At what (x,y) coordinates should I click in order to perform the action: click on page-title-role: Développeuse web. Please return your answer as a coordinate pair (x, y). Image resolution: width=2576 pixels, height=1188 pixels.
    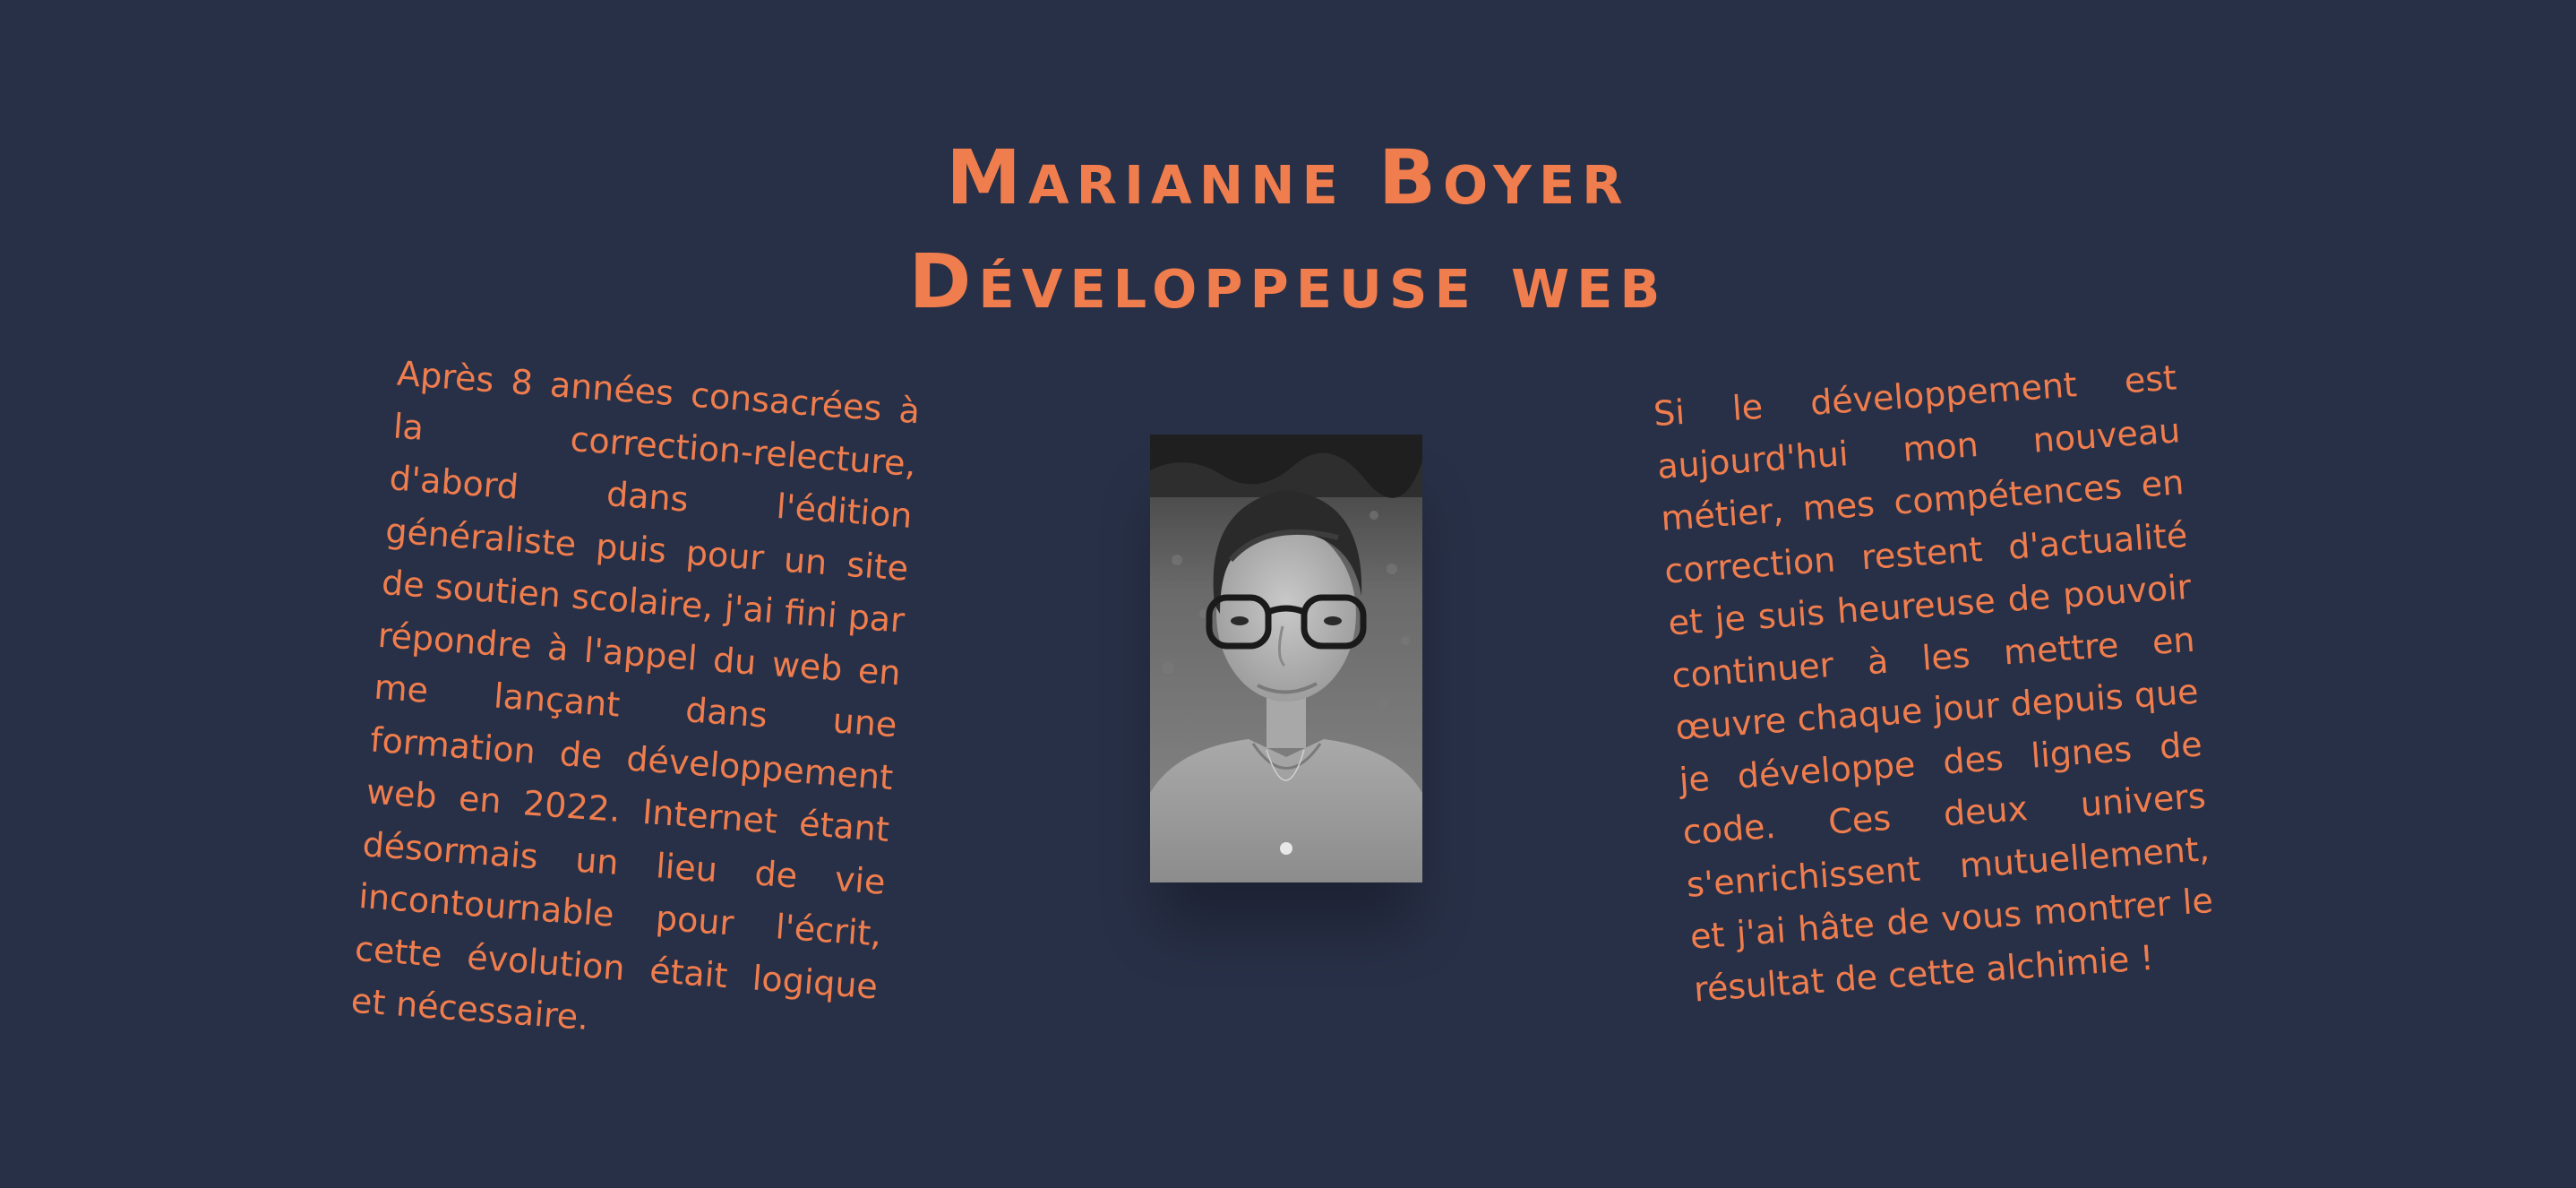
    Looking at the image, I should click on (1288, 281).